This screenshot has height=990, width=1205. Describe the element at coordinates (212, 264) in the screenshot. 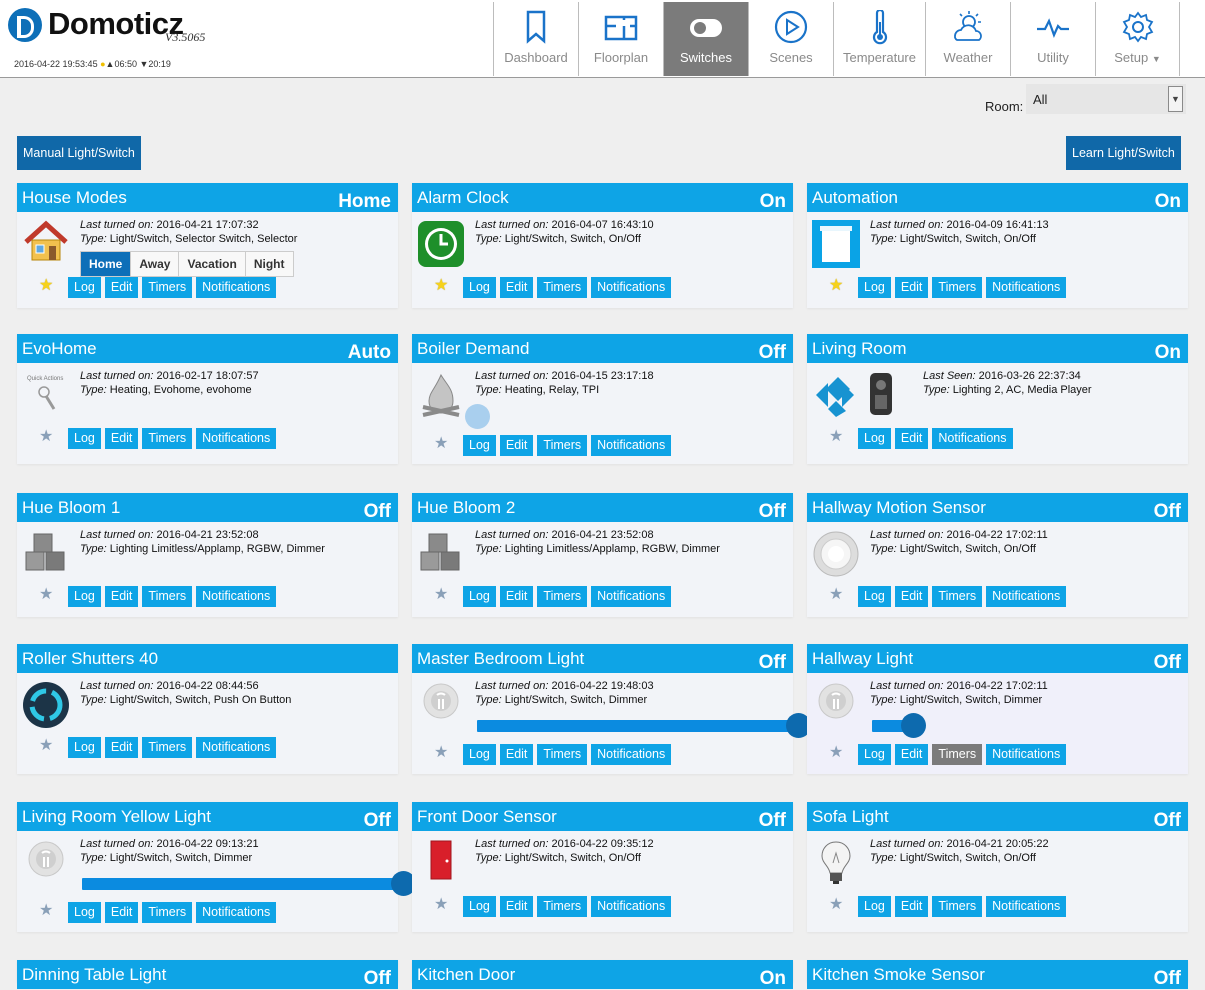

I see `selector-option-vacation: Vacation` at that location.